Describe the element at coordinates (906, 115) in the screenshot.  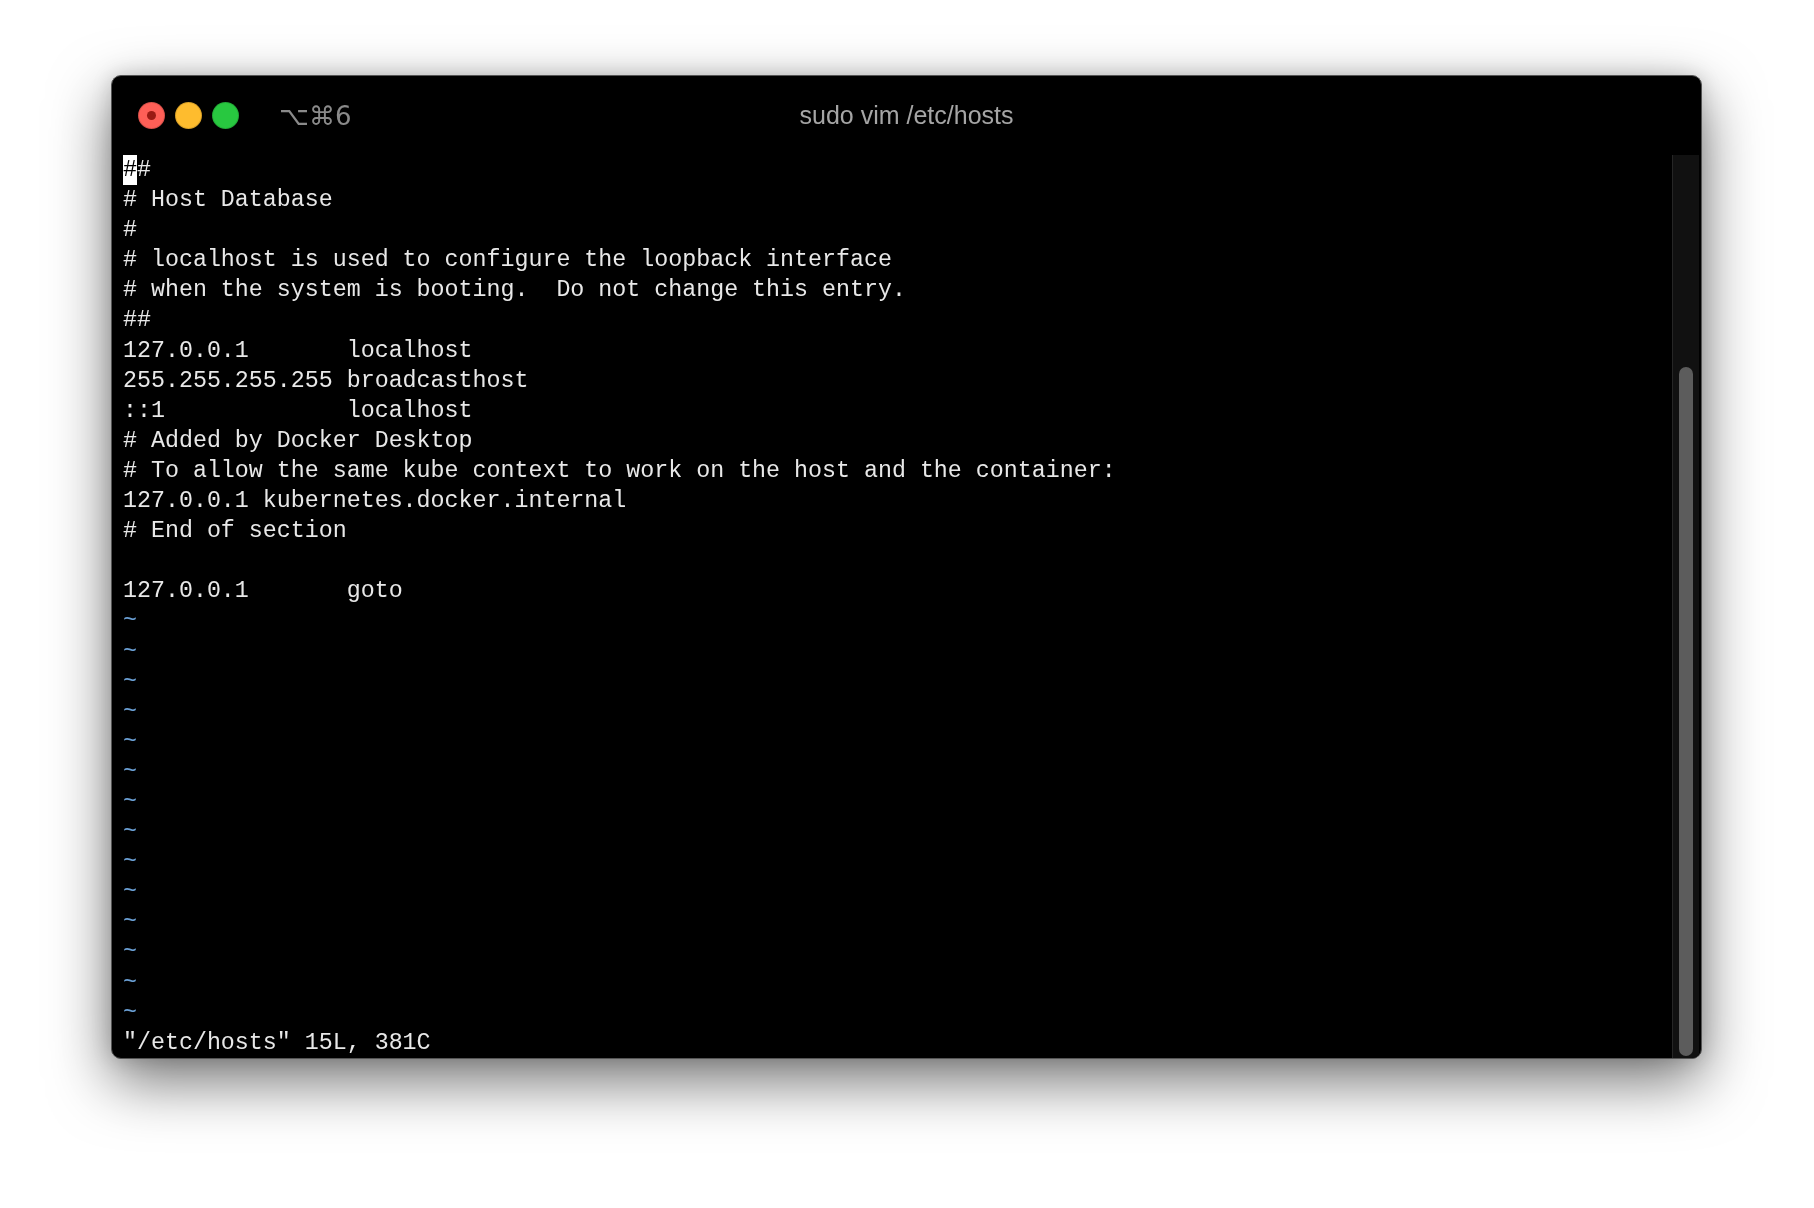
I see `window-title: sudo vim /etc/hosts` at that location.